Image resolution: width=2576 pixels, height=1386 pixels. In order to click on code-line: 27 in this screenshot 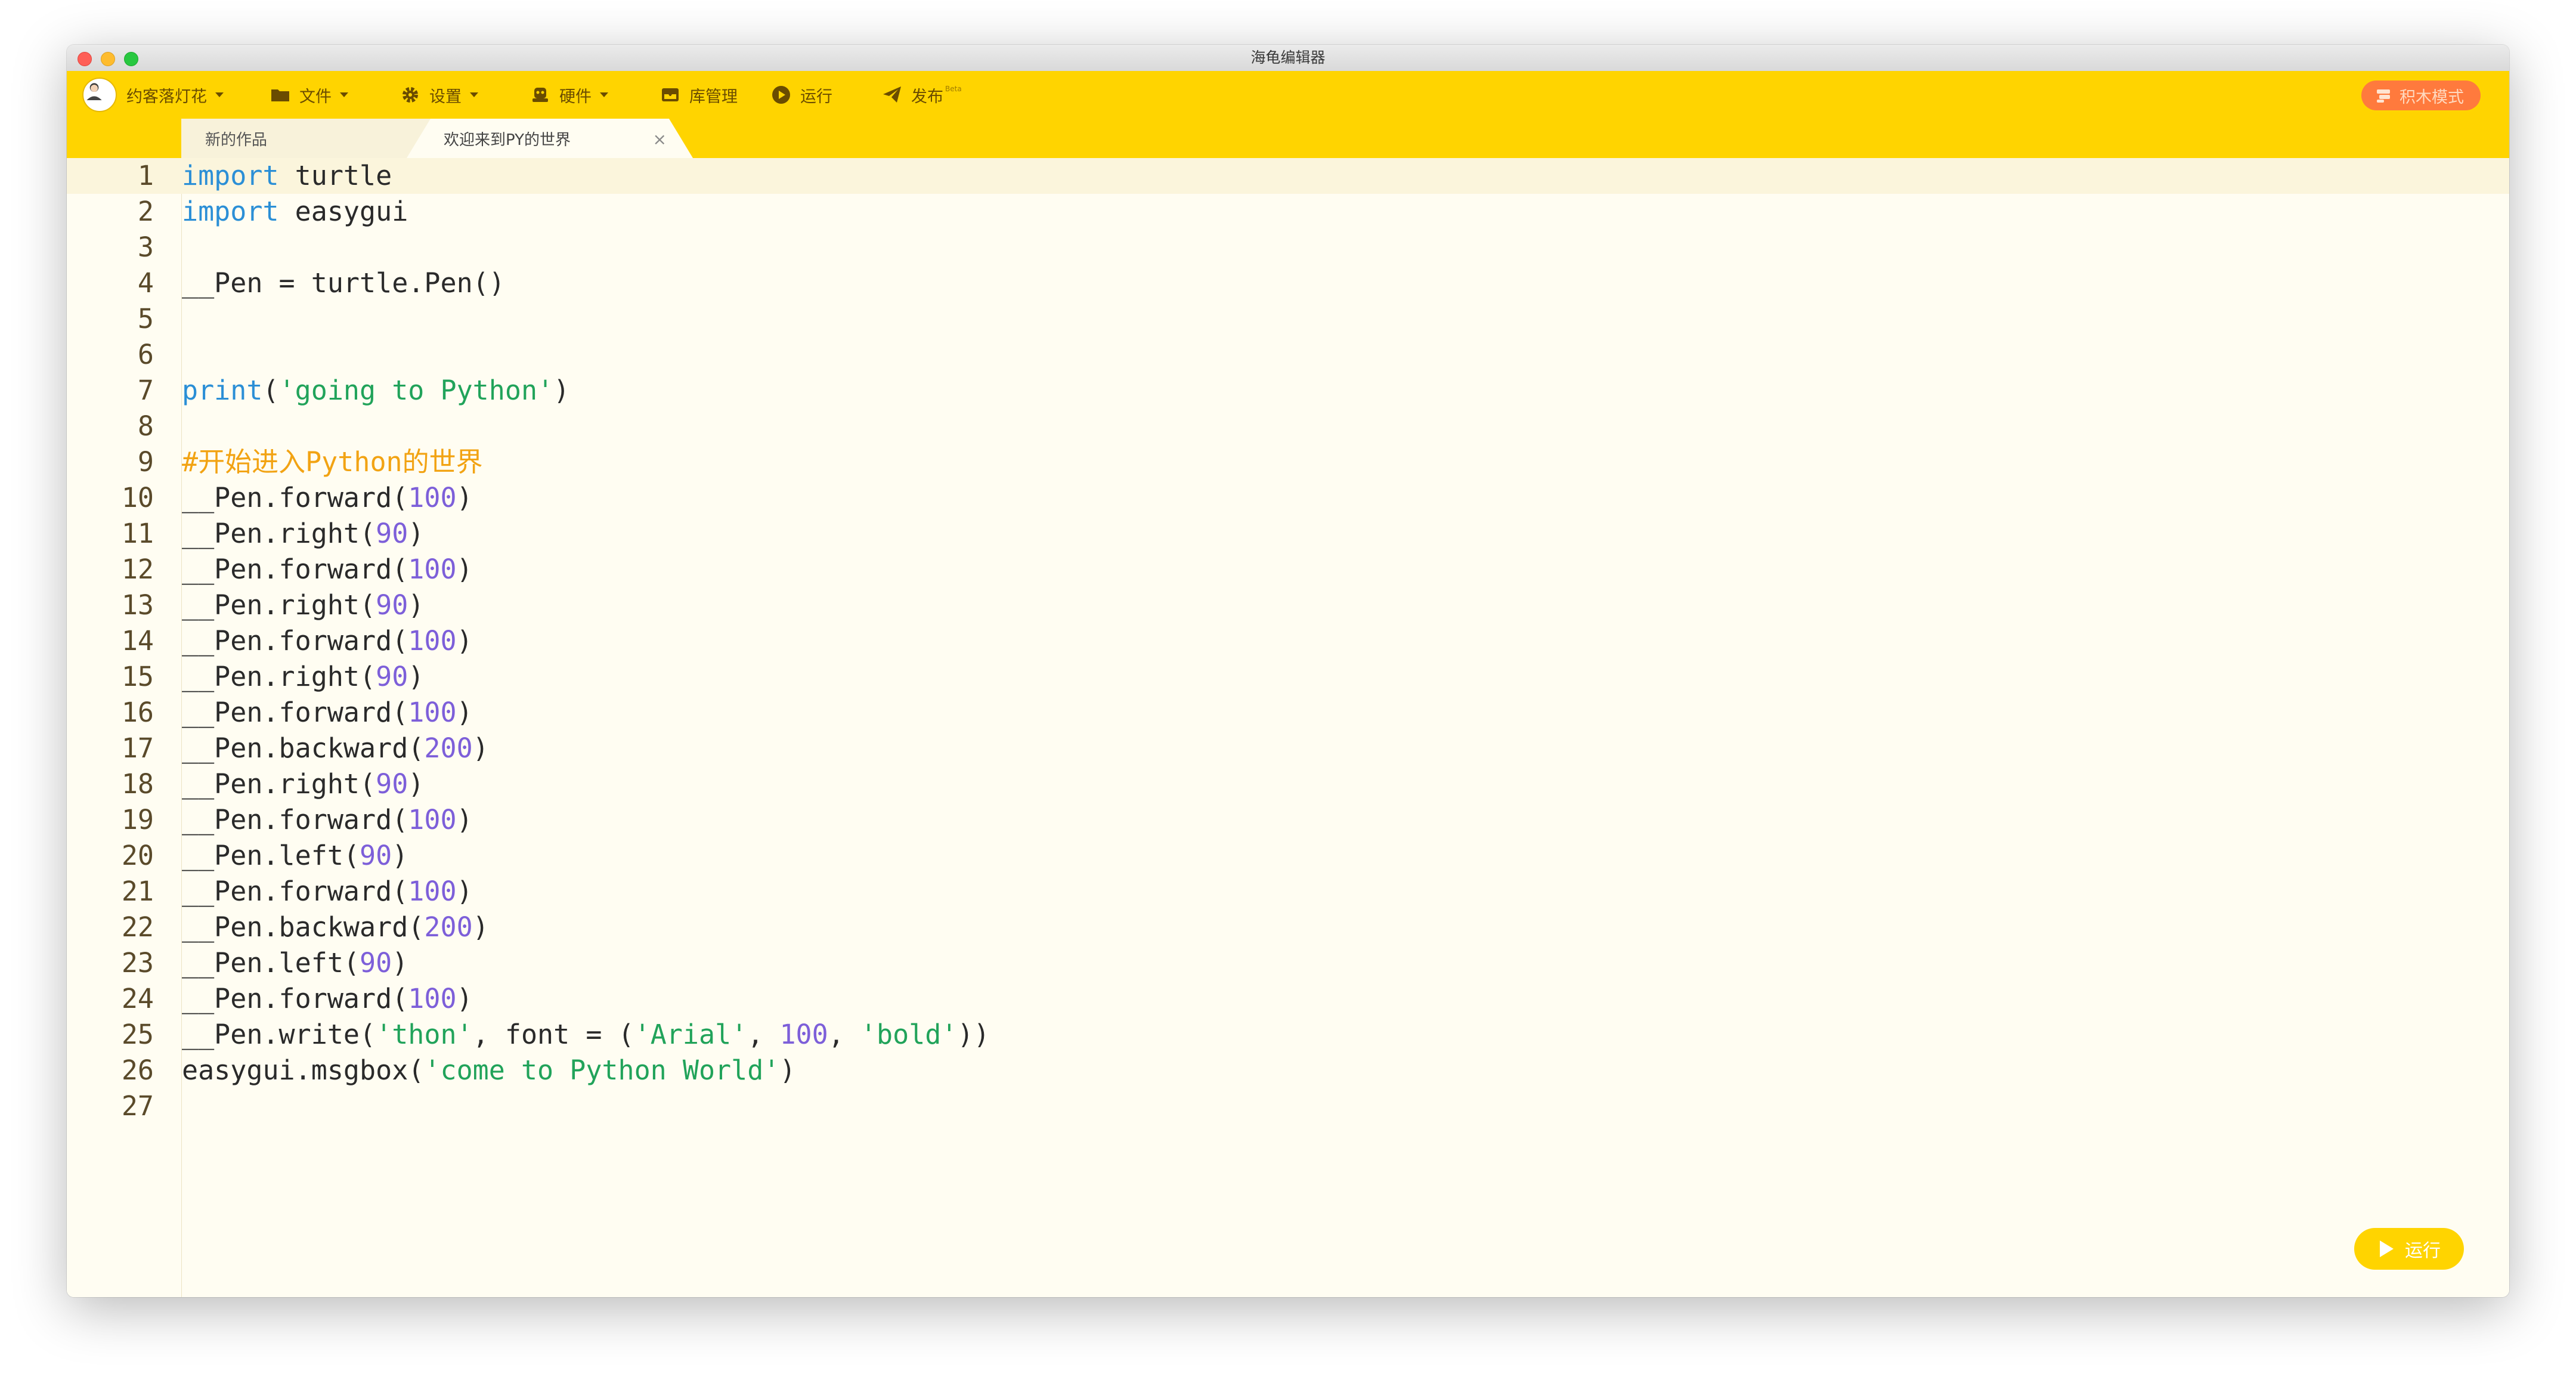, I will do `click(1288, 1106)`.